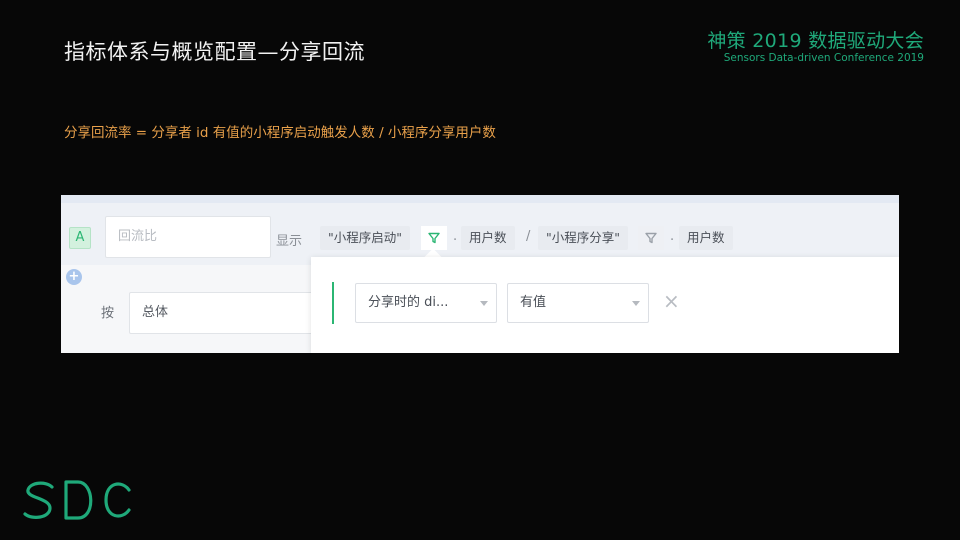  What do you see at coordinates (280, 133) in the screenshot?
I see `formula-text: 分享回流率 = 分享者 id 有值的小程序启动触发人数 / 小程序分享用户数` at bounding box center [280, 133].